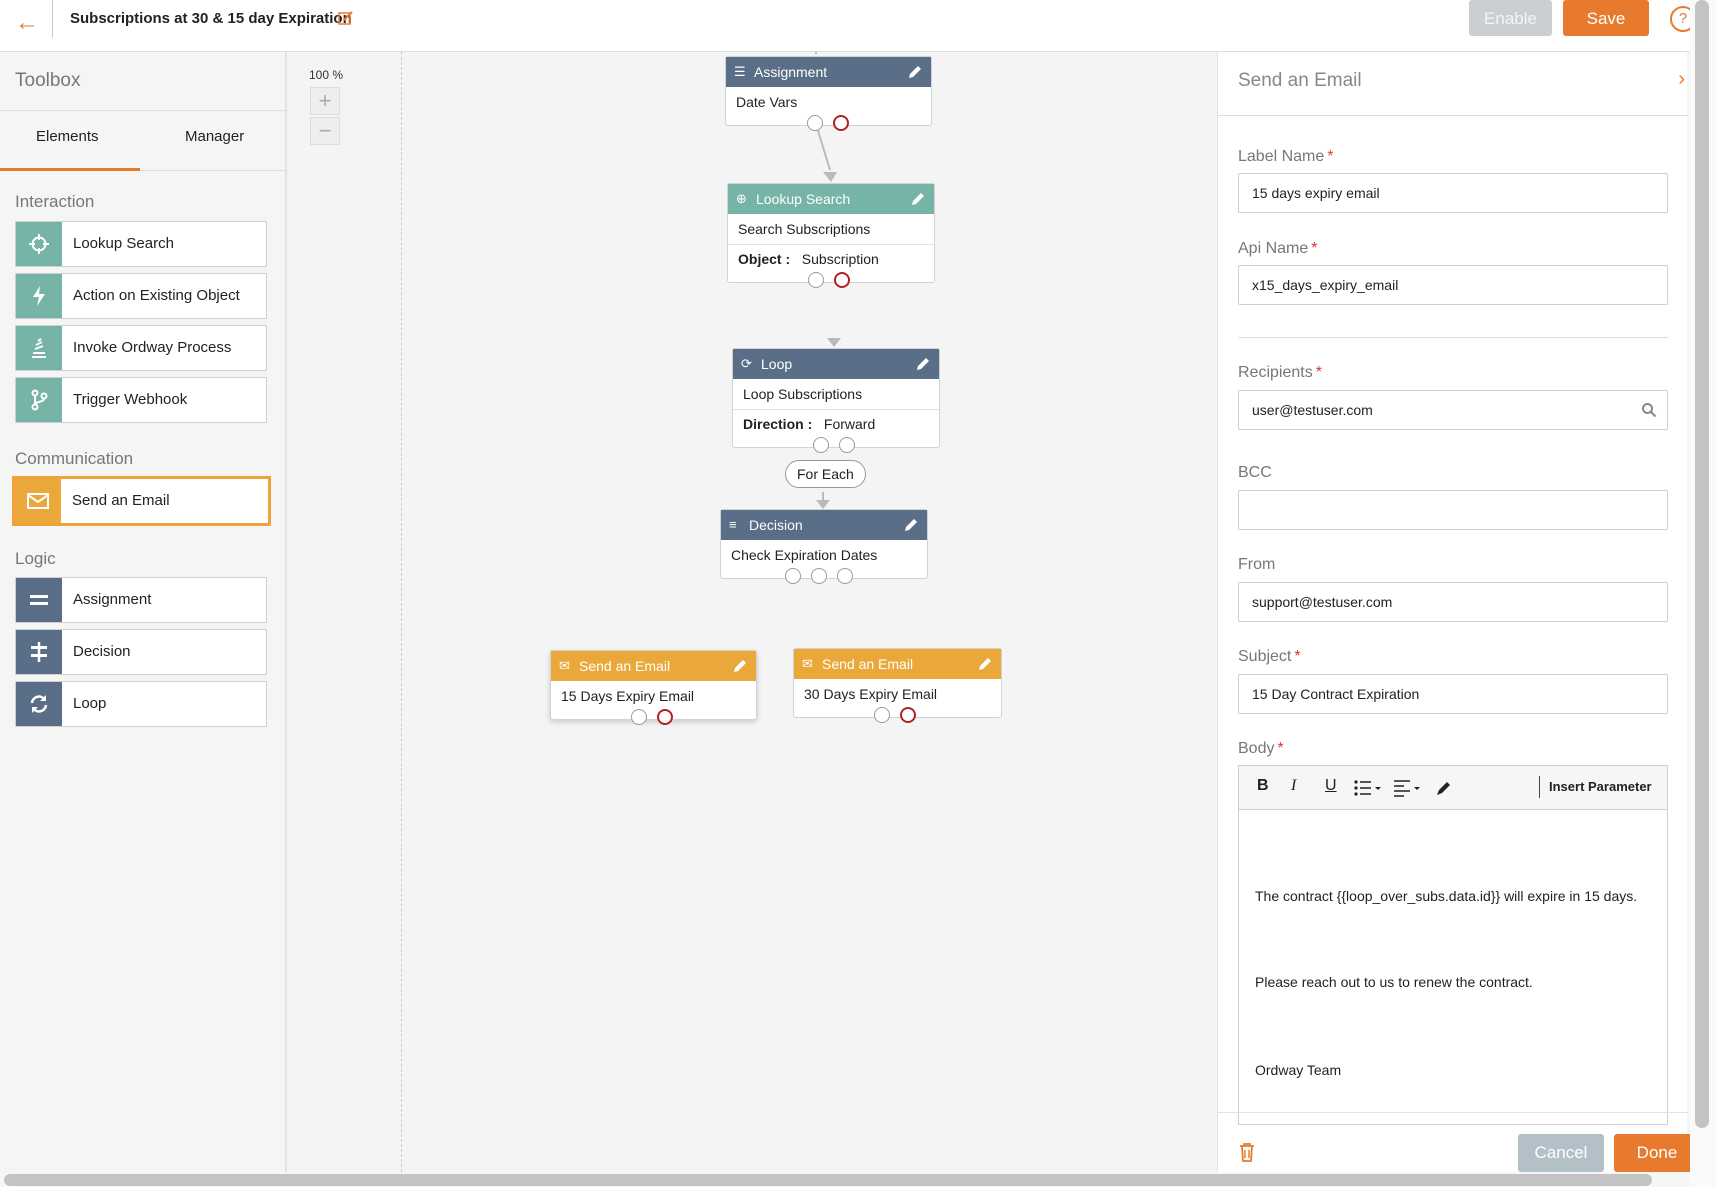 This screenshot has height=1187, width=1716. Describe the element at coordinates (1681, 79) in the screenshot. I see `close-panel-chevron-icon: ›` at that location.